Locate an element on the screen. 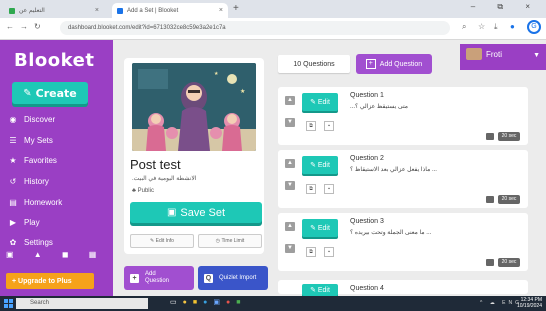 The width and height of the screenshot is (546, 311). browser-profile-avatar: G is located at coordinates (534, 27).